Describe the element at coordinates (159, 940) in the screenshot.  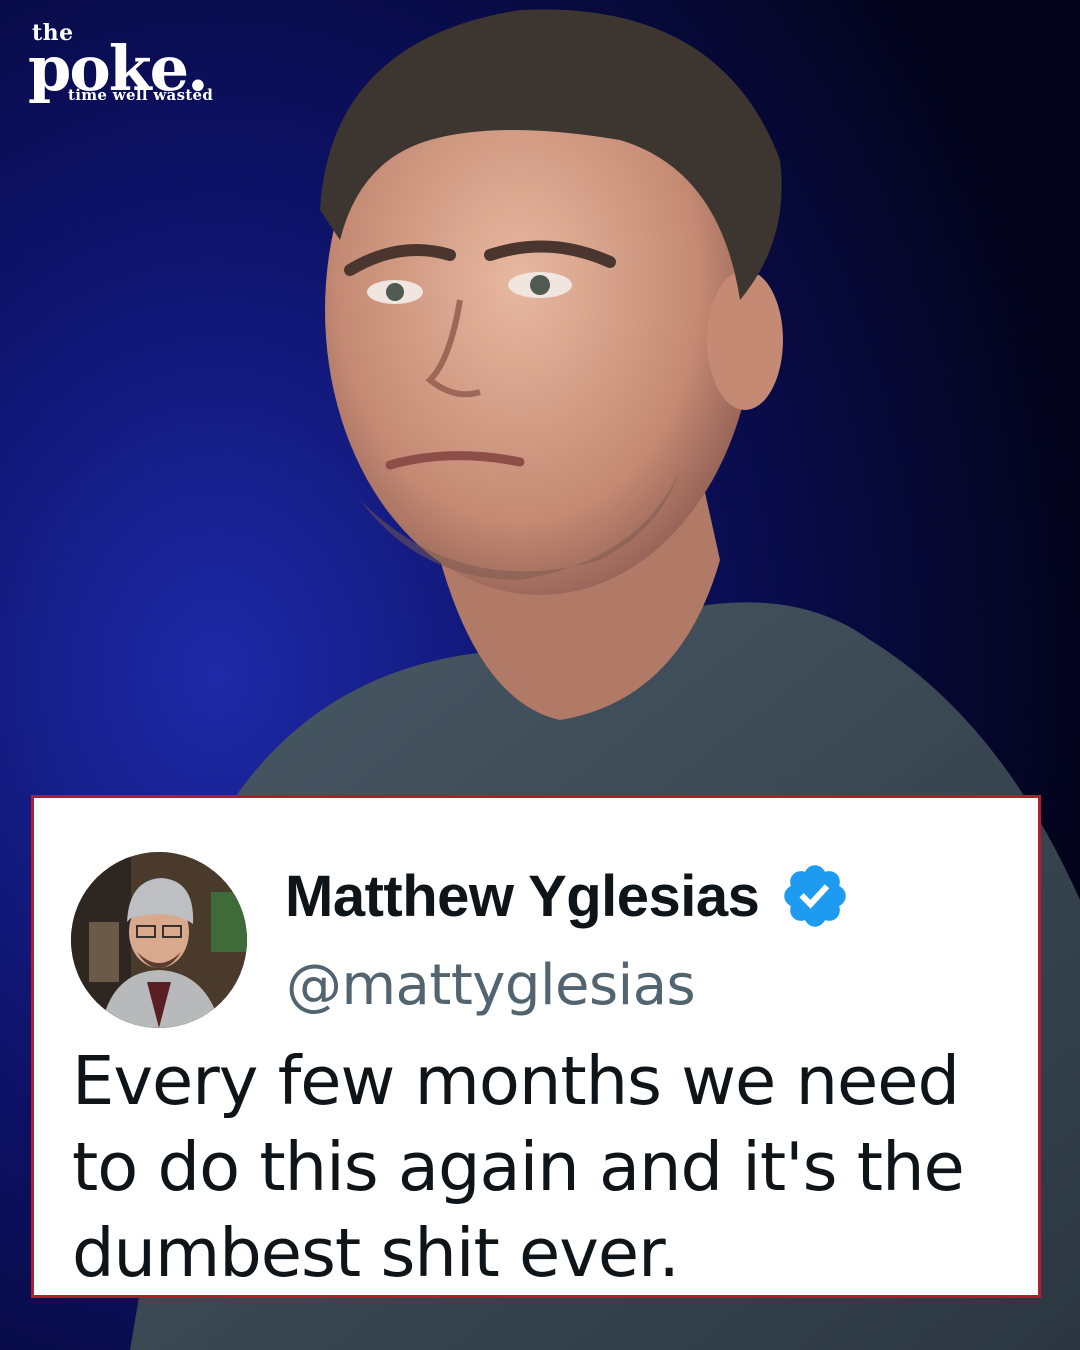
I see `avatar` at that location.